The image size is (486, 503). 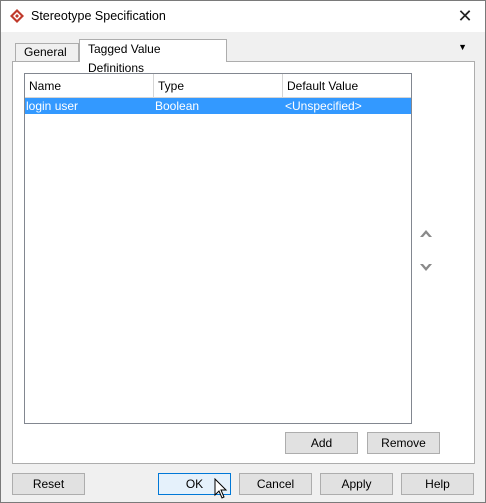 What do you see at coordinates (17, 16) in the screenshot?
I see `app-logo-icon` at bounding box center [17, 16].